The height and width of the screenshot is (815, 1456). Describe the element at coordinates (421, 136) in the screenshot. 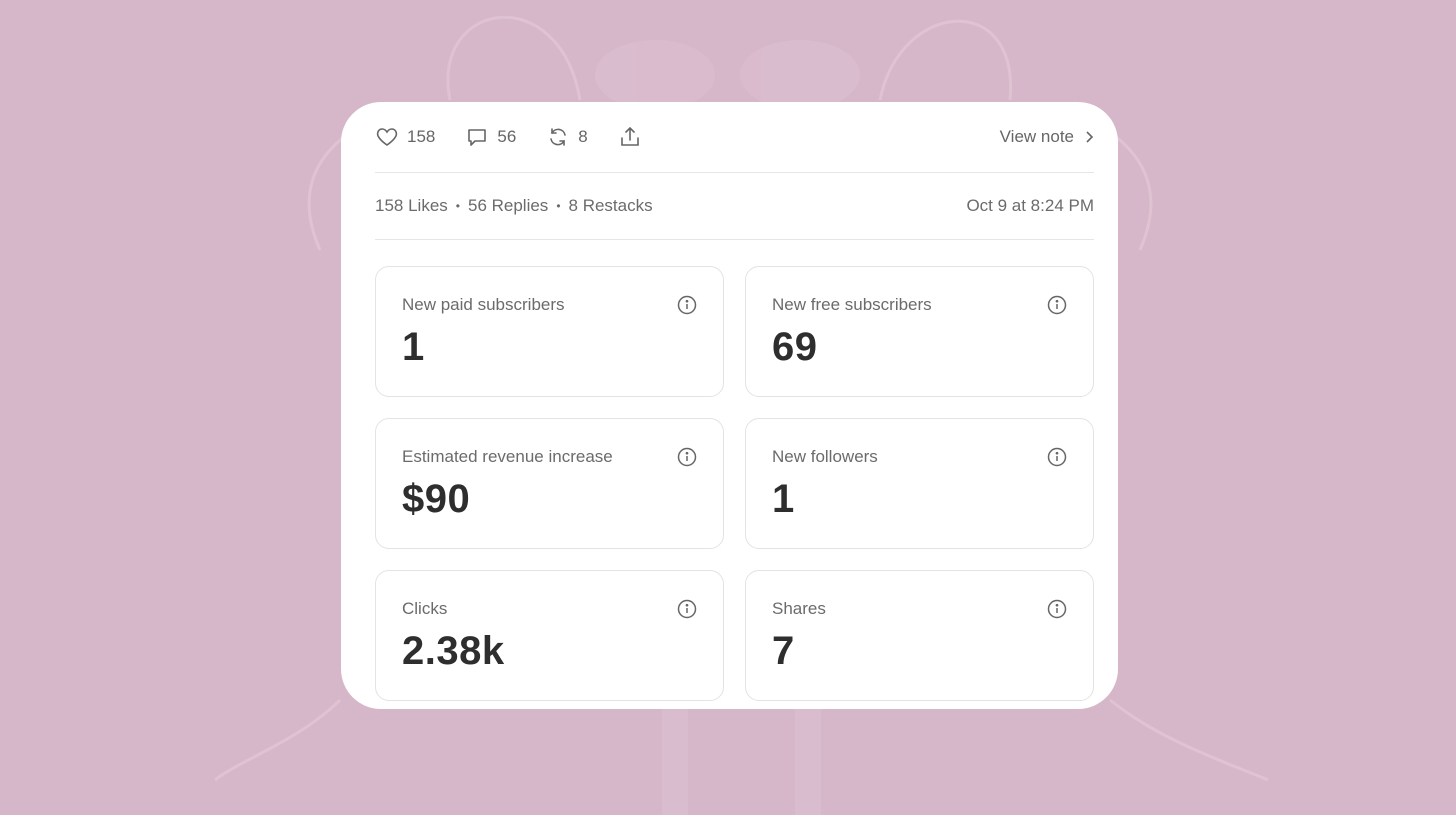

I see `like-count: 158` at that location.